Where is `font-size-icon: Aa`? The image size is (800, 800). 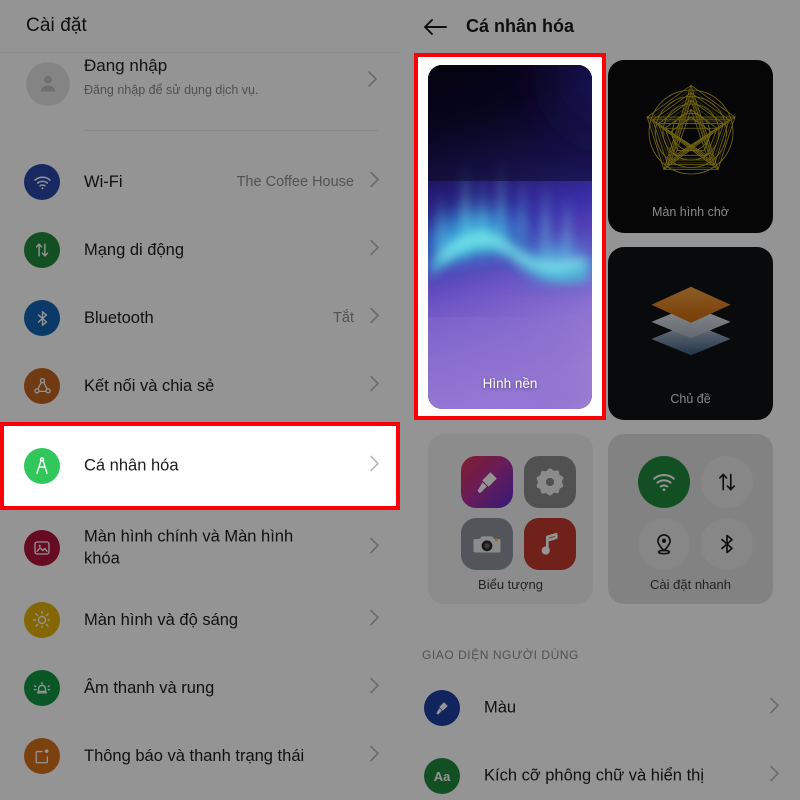
font-size-icon: Aa is located at coordinates (442, 776).